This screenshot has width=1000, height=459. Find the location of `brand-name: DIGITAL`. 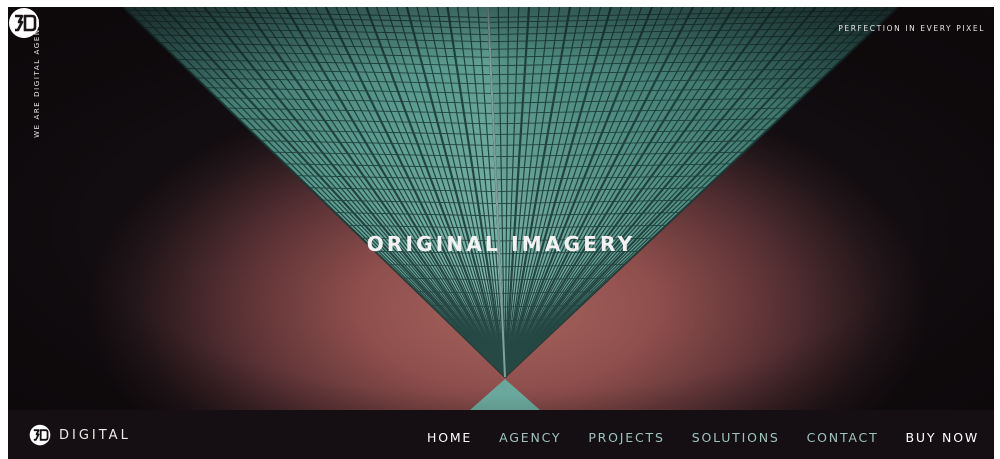

brand-name: DIGITAL is located at coordinates (95, 435).